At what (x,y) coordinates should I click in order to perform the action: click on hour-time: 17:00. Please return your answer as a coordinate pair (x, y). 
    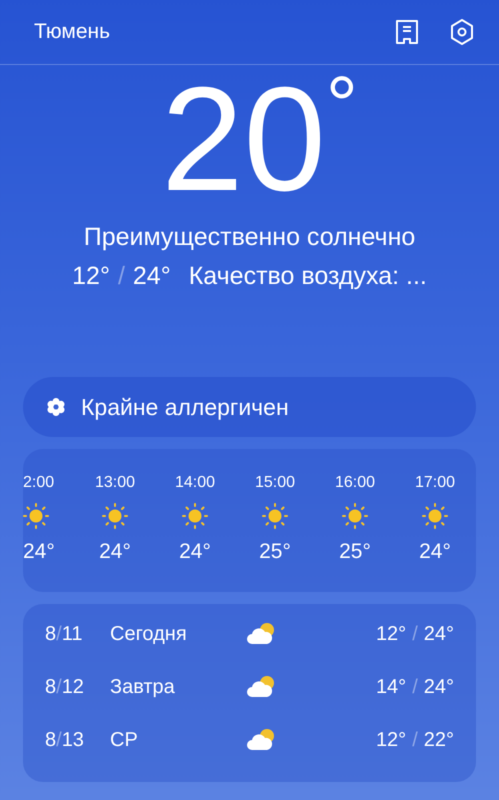
    Looking at the image, I should click on (435, 483).